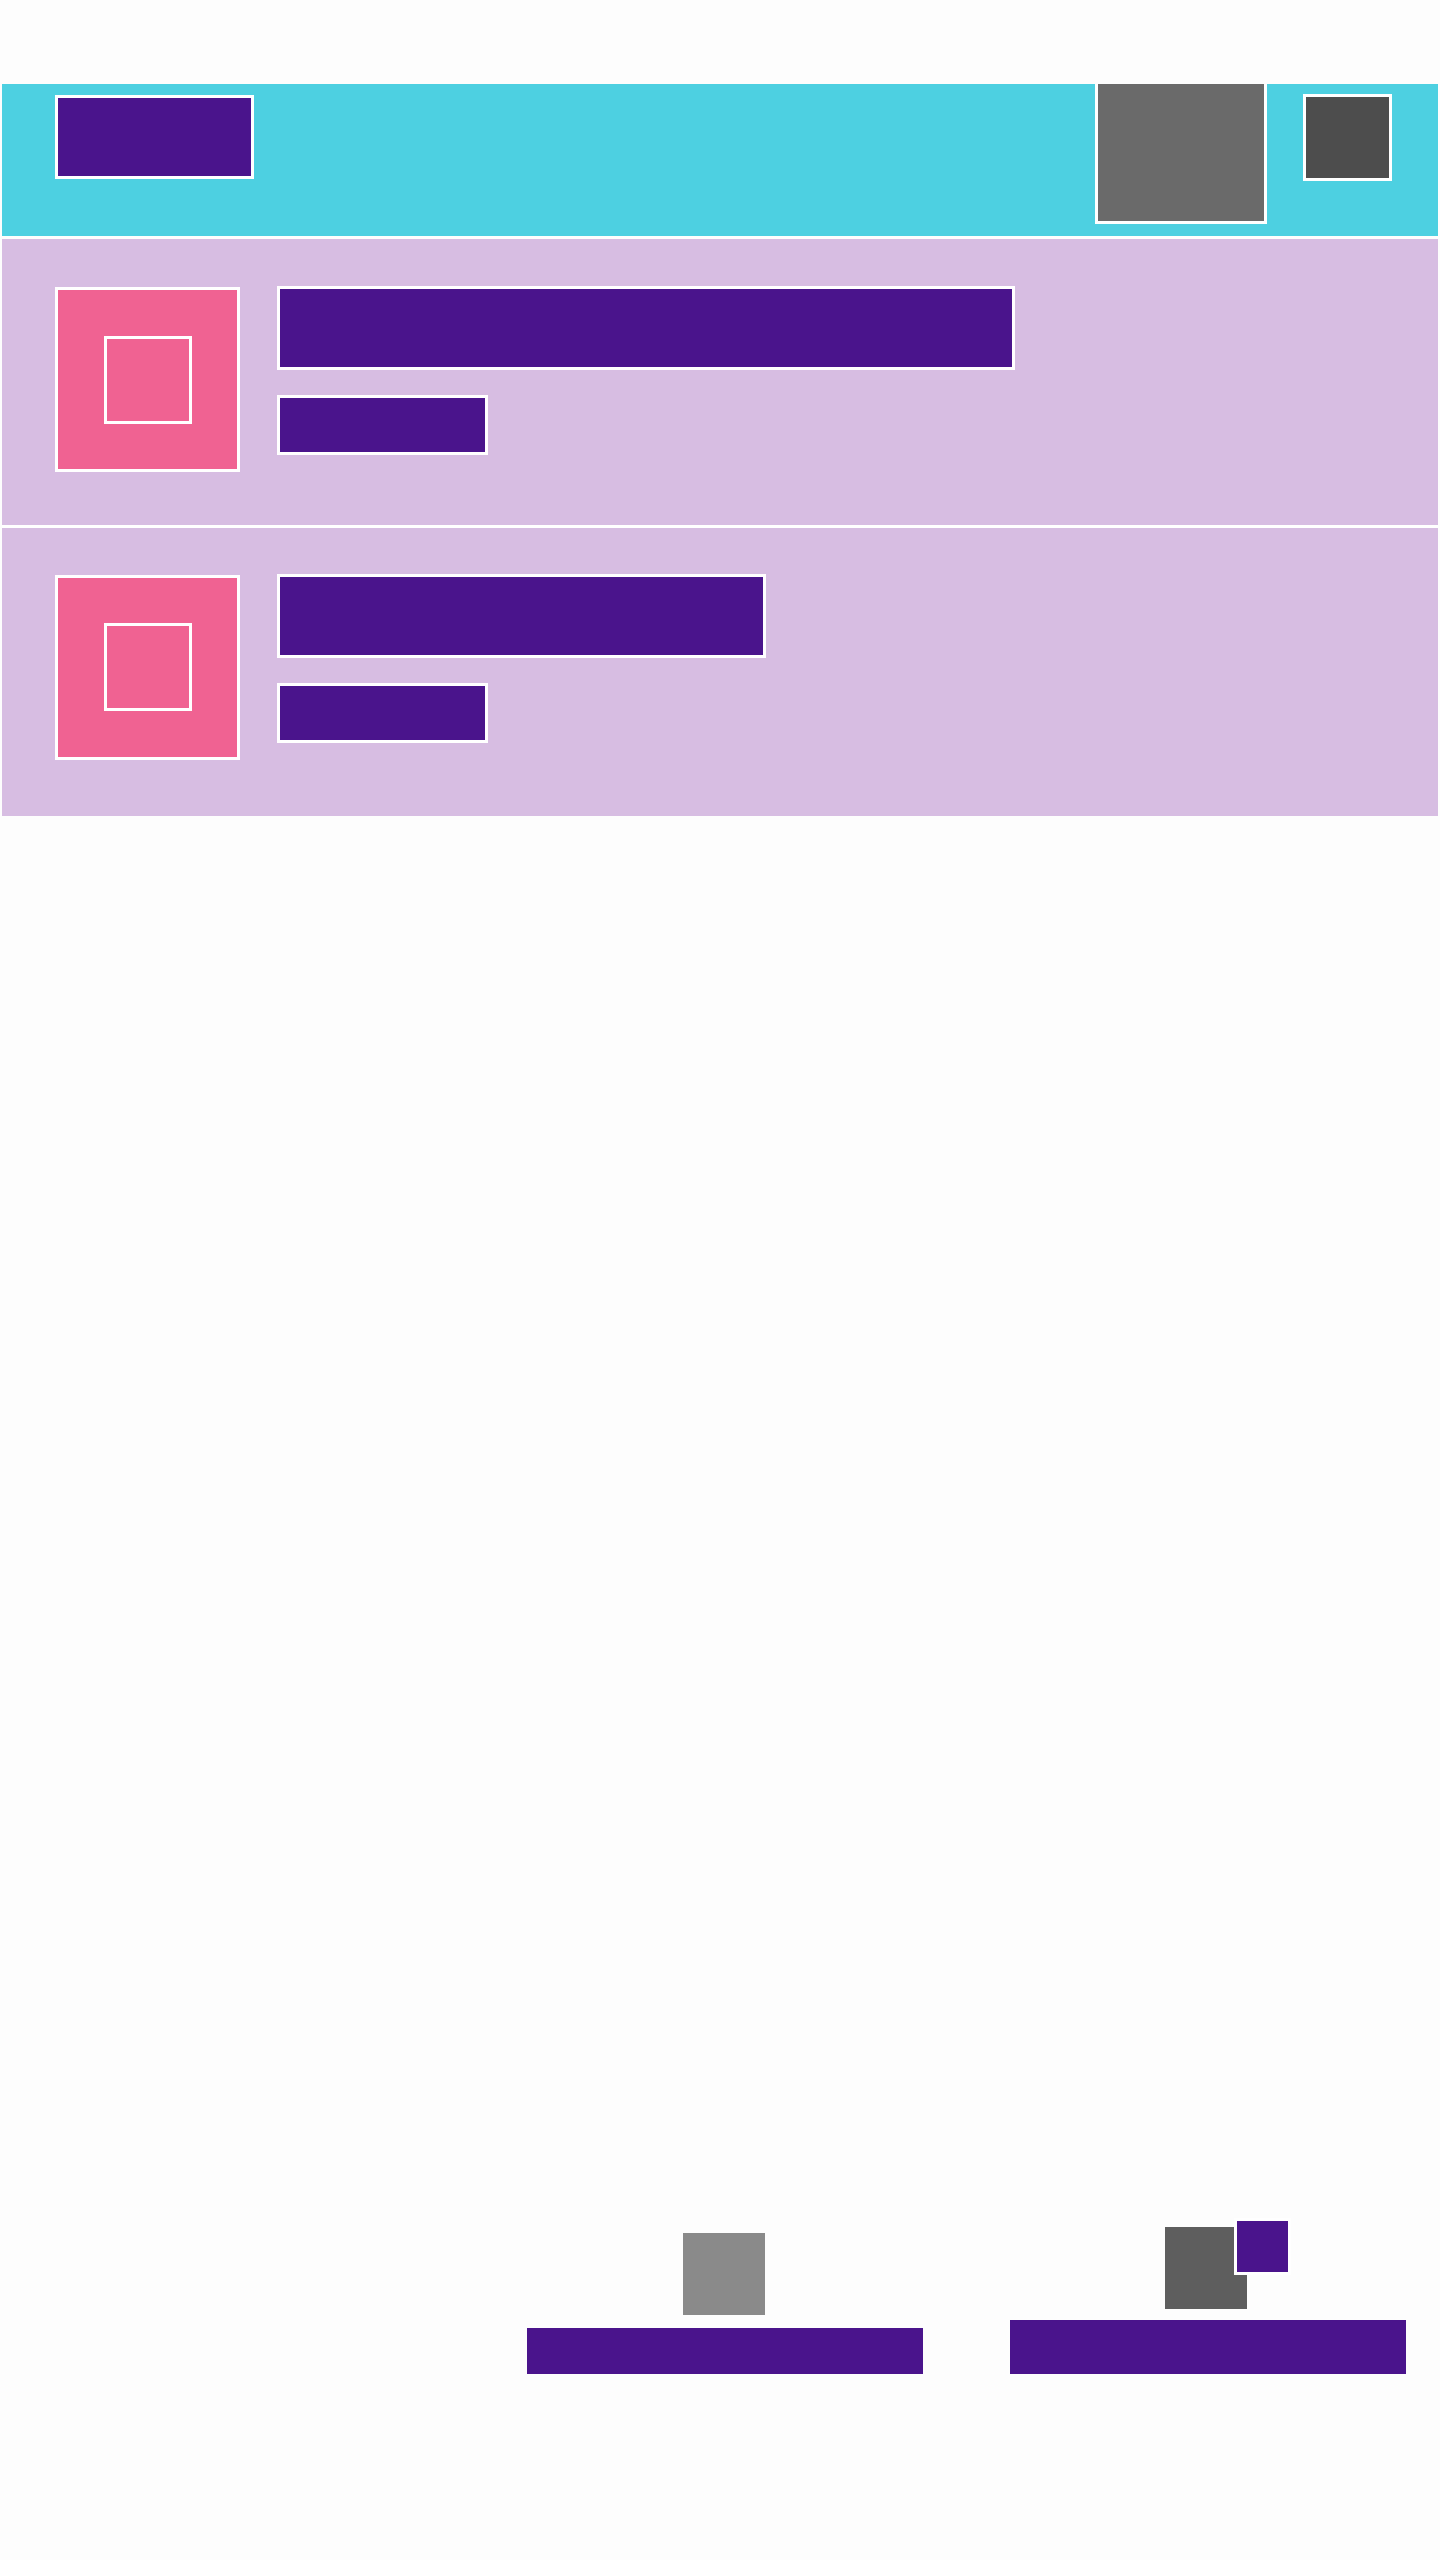 The height and width of the screenshot is (2560, 1440). What do you see at coordinates (724, 2274) in the screenshot?
I see `nav-icon` at bounding box center [724, 2274].